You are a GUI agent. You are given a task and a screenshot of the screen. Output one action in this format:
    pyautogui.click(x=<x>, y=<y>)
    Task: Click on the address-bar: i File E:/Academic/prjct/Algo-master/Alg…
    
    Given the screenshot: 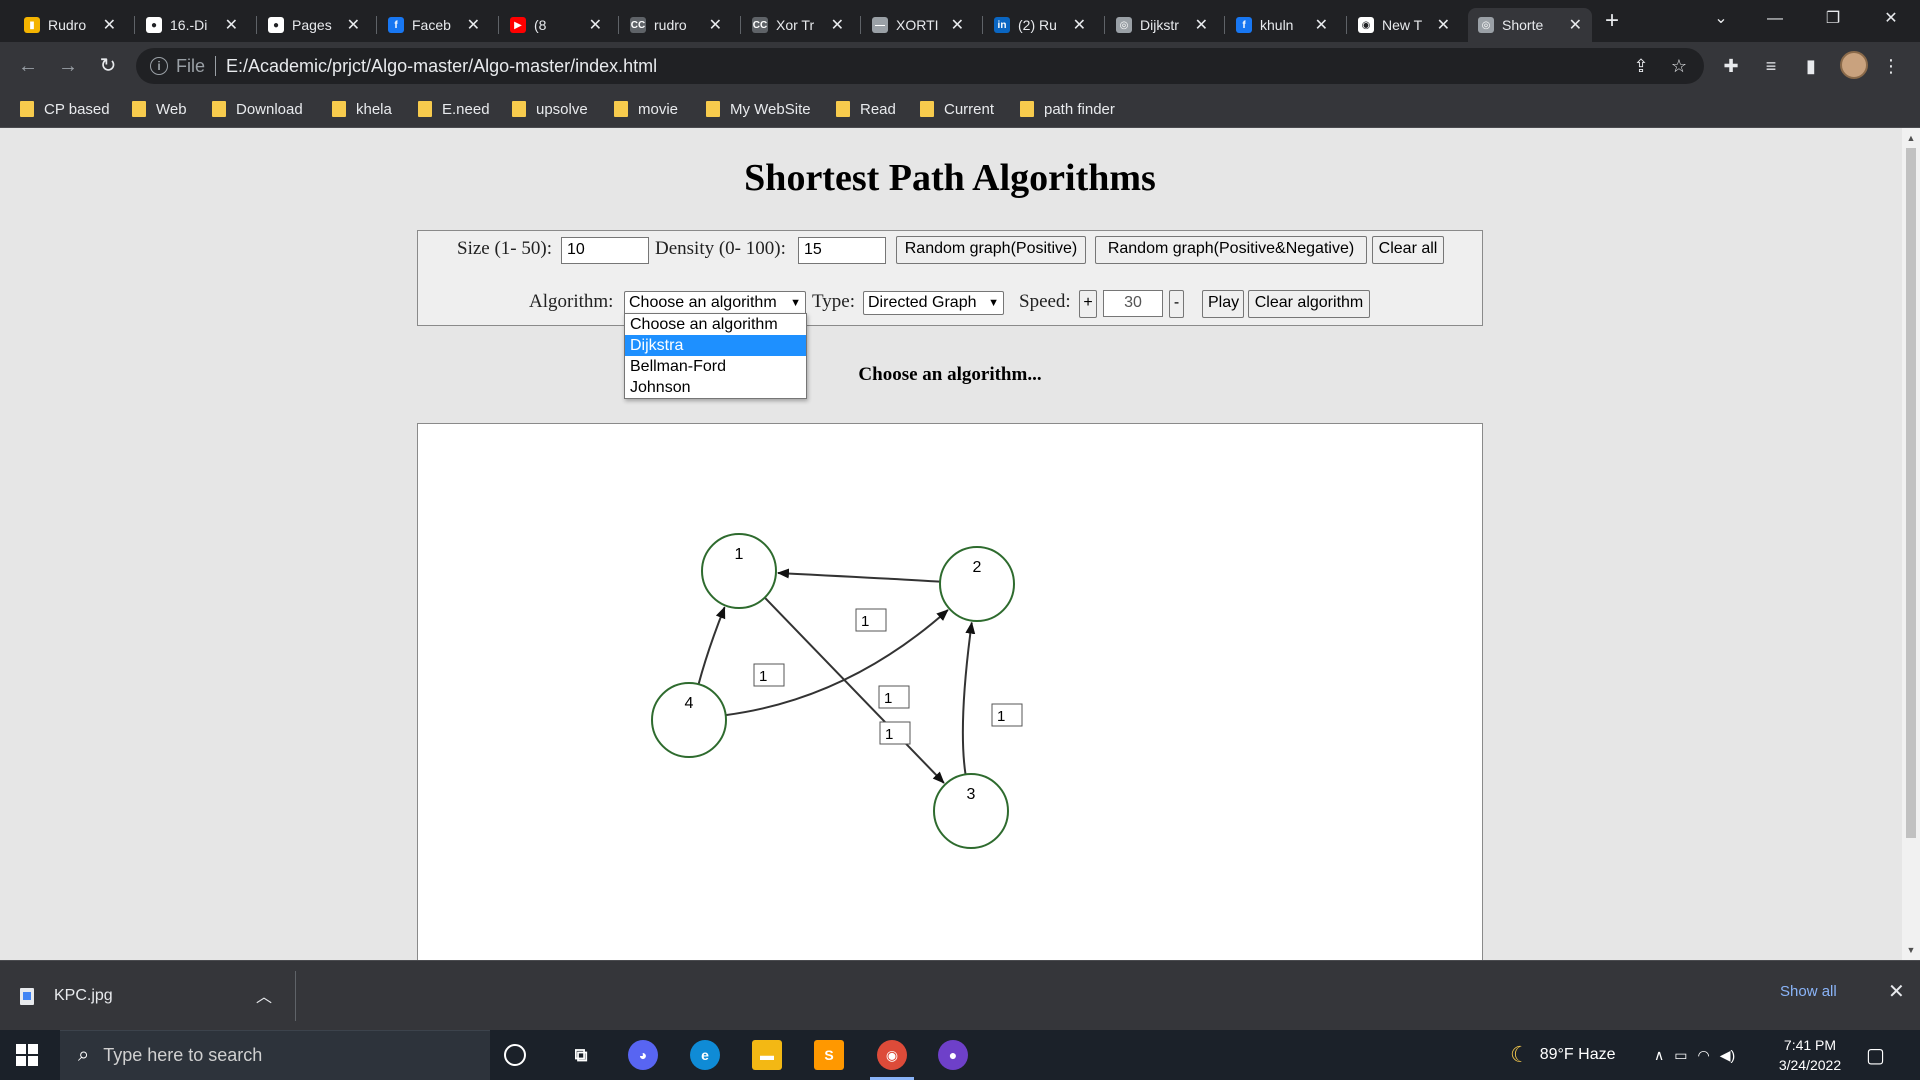 What is the action you would take?
    pyautogui.click(x=920, y=66)
    